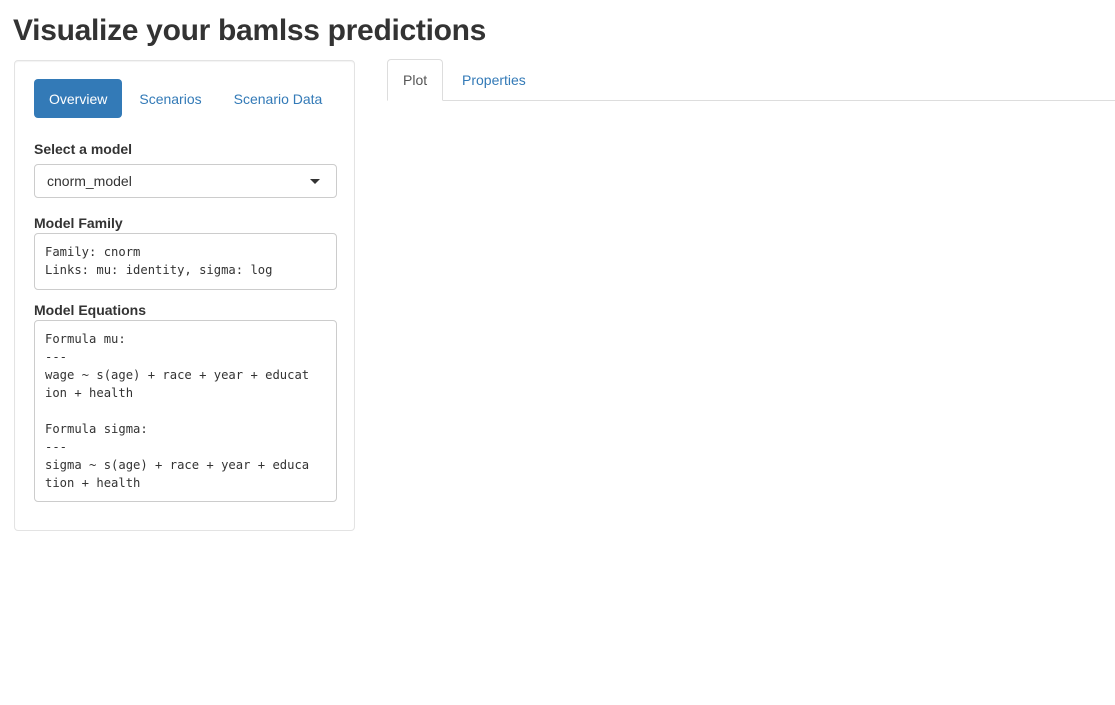  I want to click on nav-pill-overview: Overview, so click(78, 98).